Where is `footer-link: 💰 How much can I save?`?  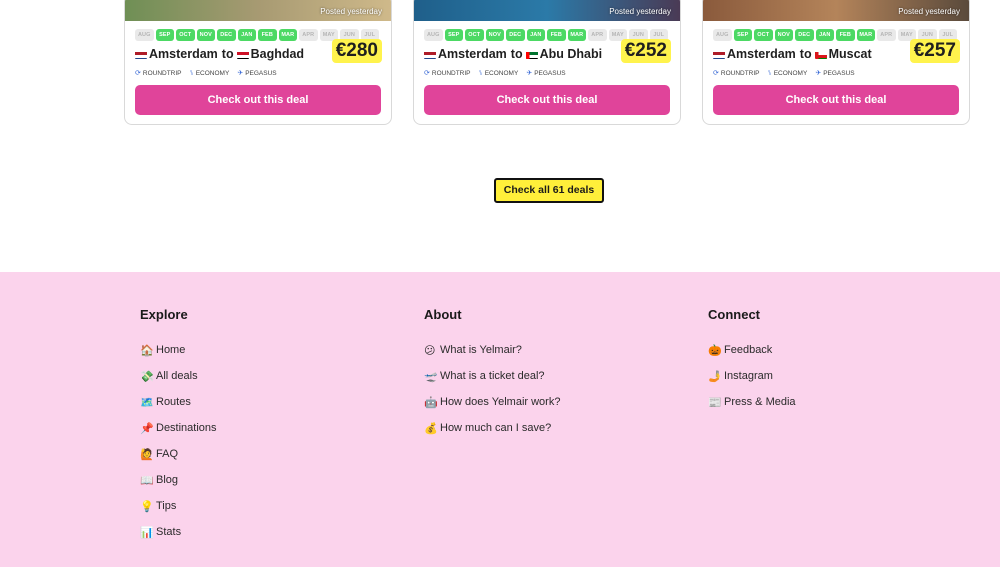 footer-link: 💰 How much can I save? is located at coordinates (492, 435).